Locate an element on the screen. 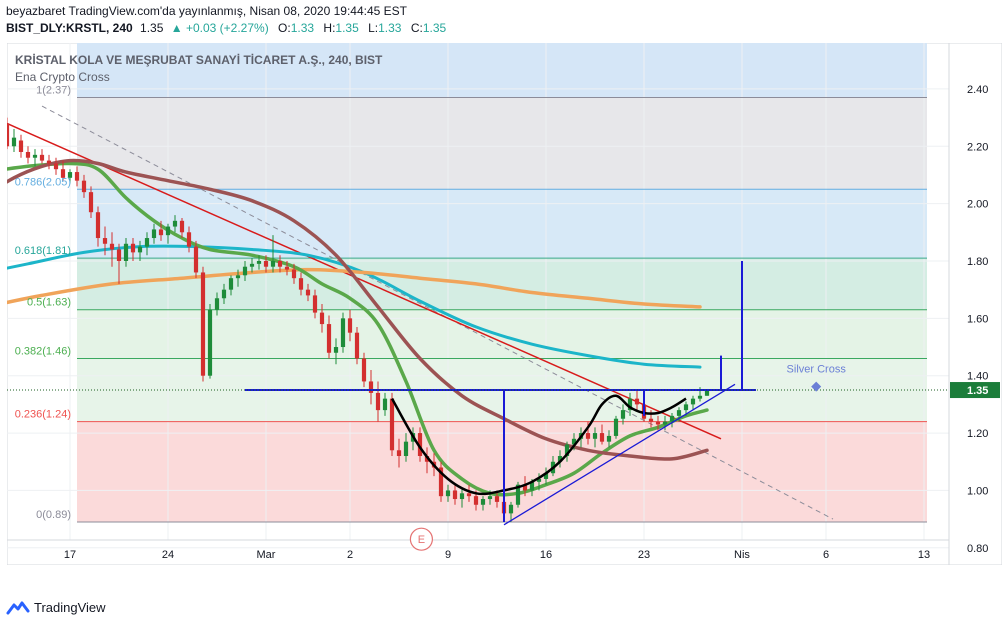 The image size is (1006, 628). tradingview-logo-icon is located at coordinates (18, 607).